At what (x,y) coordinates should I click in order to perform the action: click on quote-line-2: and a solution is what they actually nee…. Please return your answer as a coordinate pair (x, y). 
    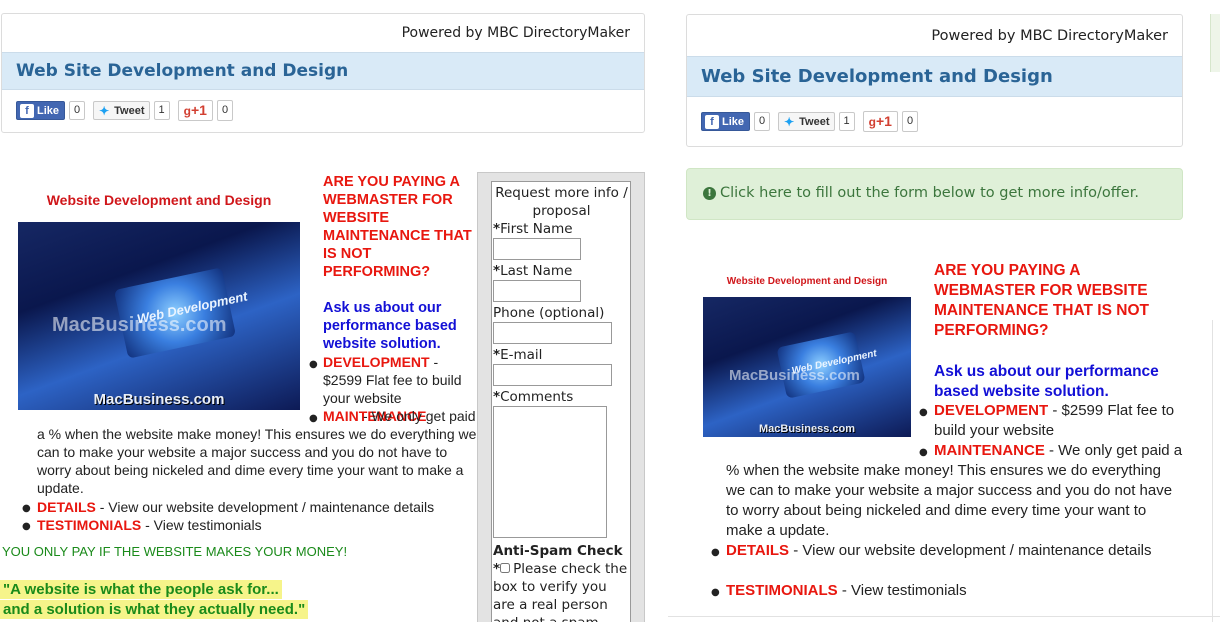
    Looking at the image, I should click on (154, 609).